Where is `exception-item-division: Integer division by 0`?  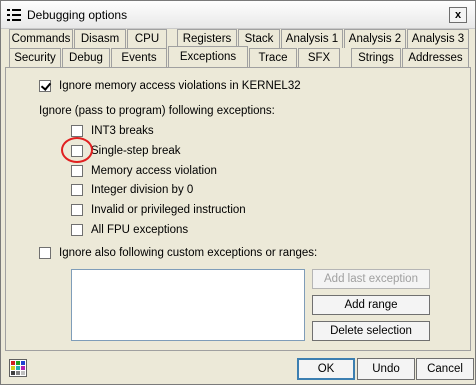 exception-item-division: Integer division by 0 is located at coordinates (132, 190).